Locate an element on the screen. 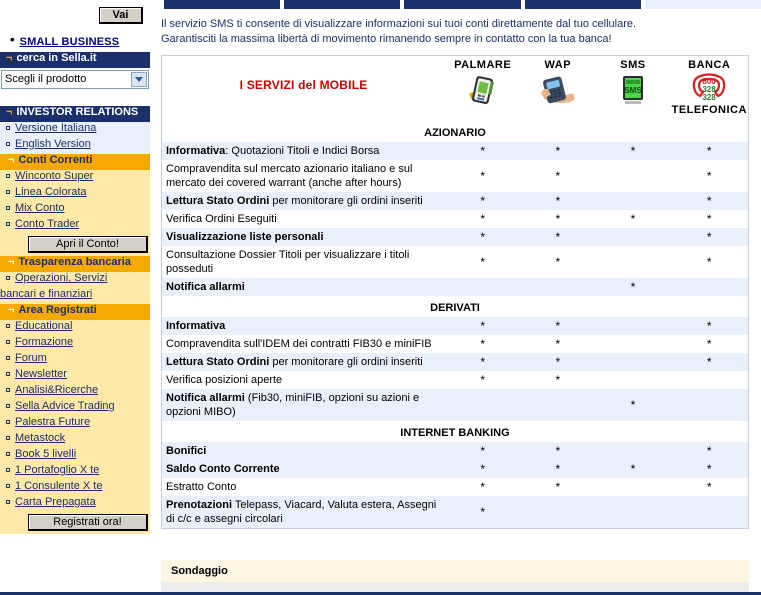  apri-conto-button: Apri il Conto! is located at coordinates (88, 244).